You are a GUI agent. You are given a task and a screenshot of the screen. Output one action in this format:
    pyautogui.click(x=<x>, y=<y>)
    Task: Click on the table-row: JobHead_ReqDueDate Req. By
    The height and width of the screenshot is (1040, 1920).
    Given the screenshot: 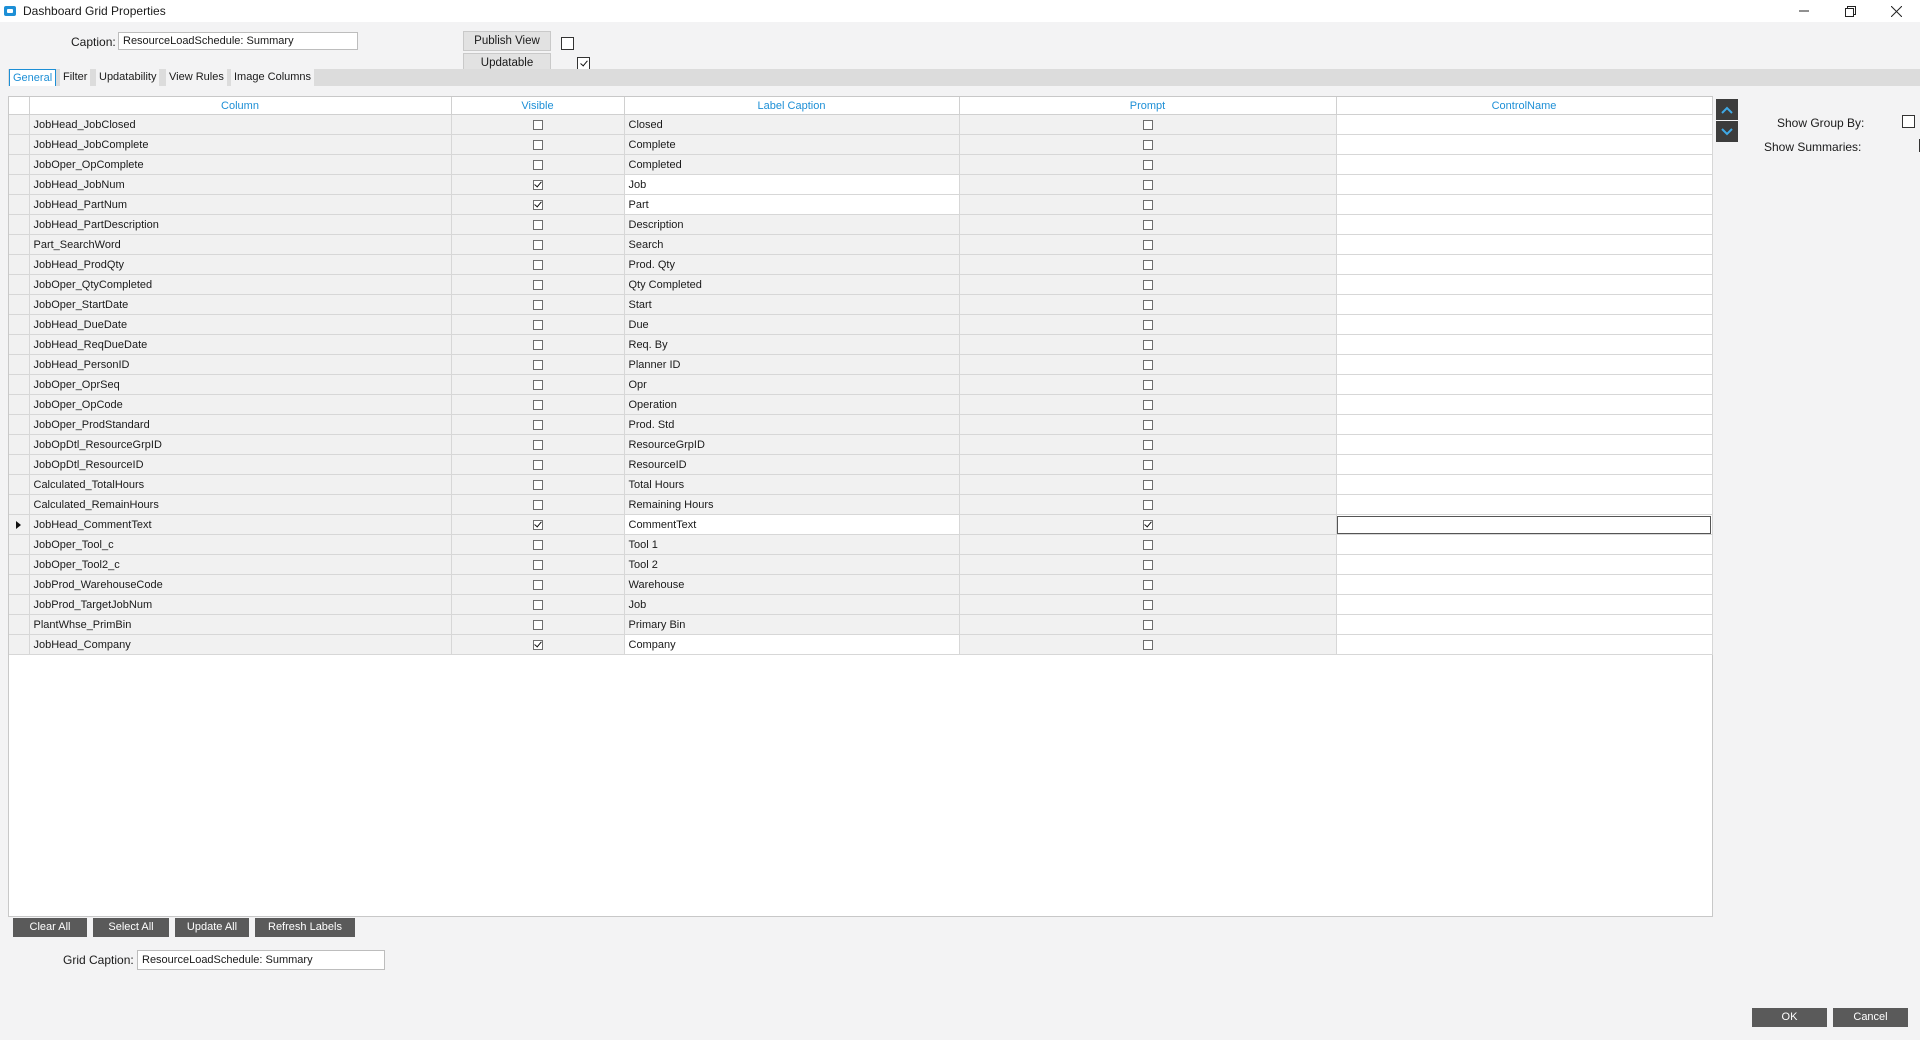 What is the action you would take?
    pyautogui.click(x=861, y=344)
    